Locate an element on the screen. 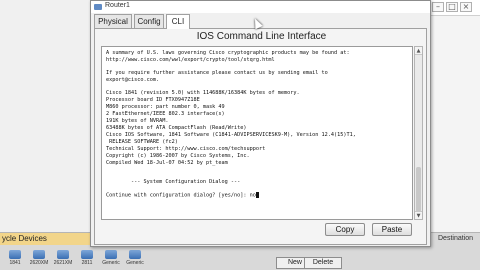 The height and width of the screenshot is (270, 480). terminal-line: --- System Configuration Dialog --- is located at coordinates (173, 182).